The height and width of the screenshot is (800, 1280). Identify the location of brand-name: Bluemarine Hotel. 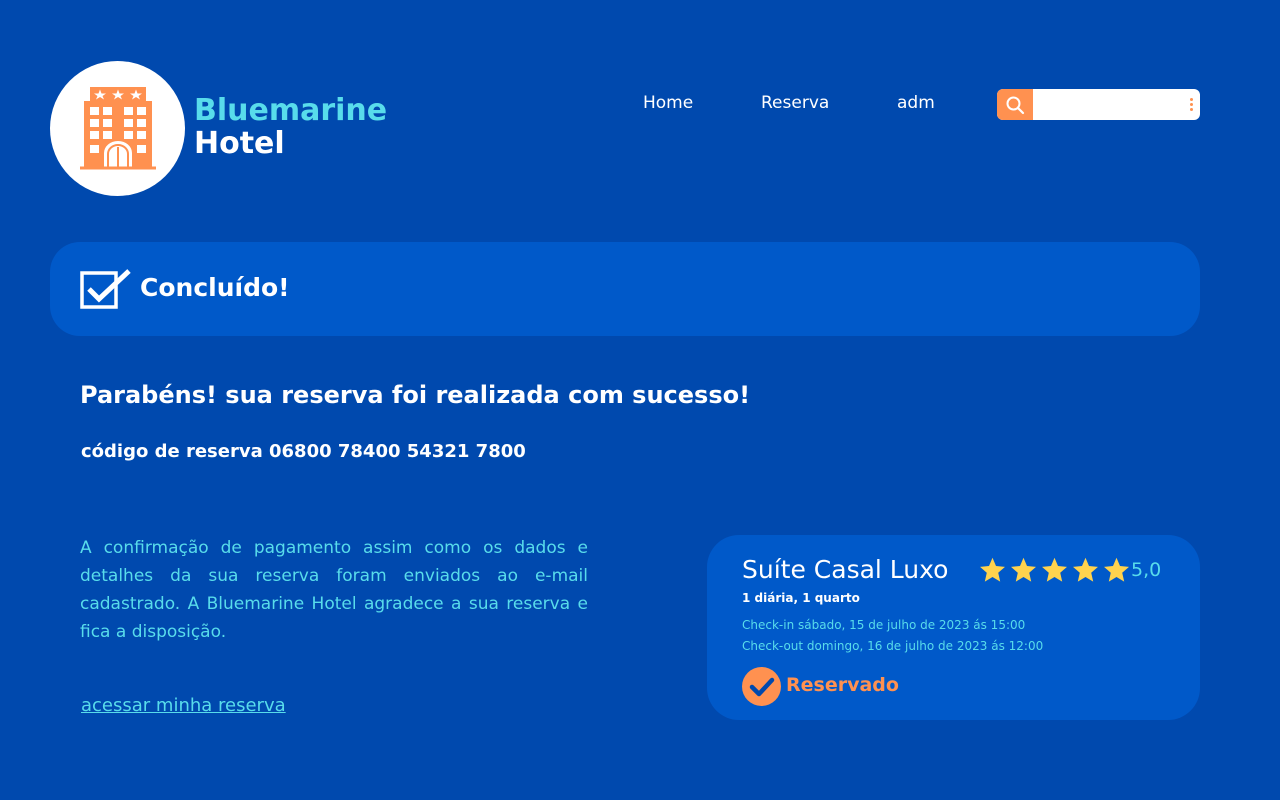
(290, 127).